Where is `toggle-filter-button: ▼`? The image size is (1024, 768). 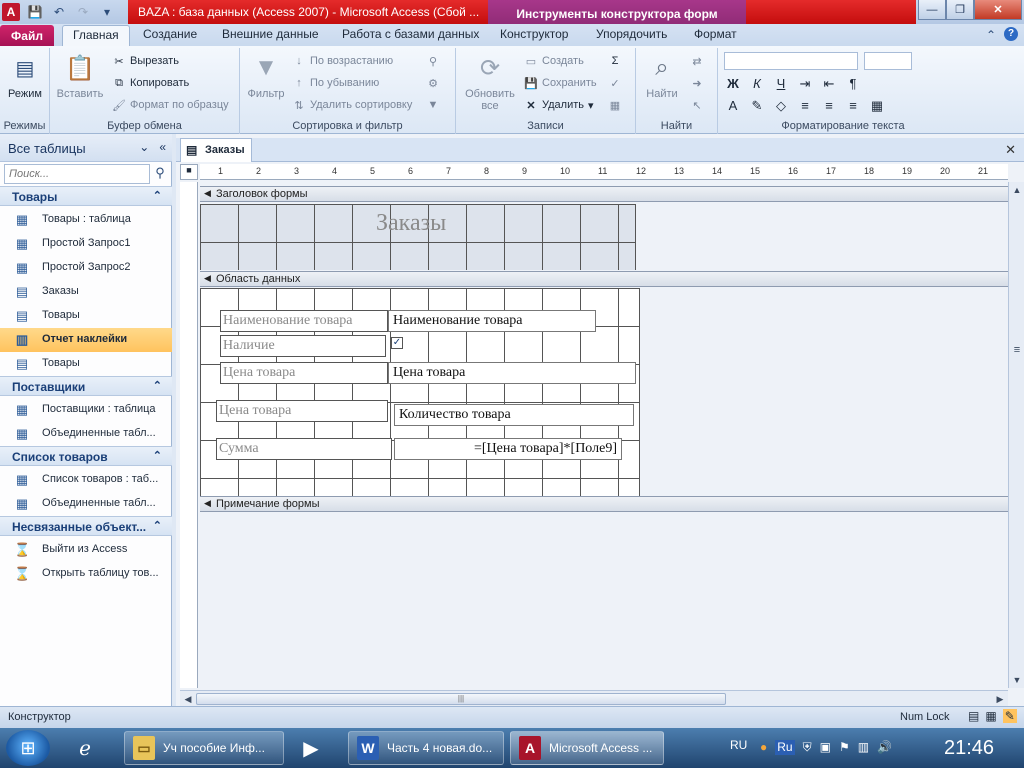
toggle-filter-button: ▼ is located at coordinates (433, 105).